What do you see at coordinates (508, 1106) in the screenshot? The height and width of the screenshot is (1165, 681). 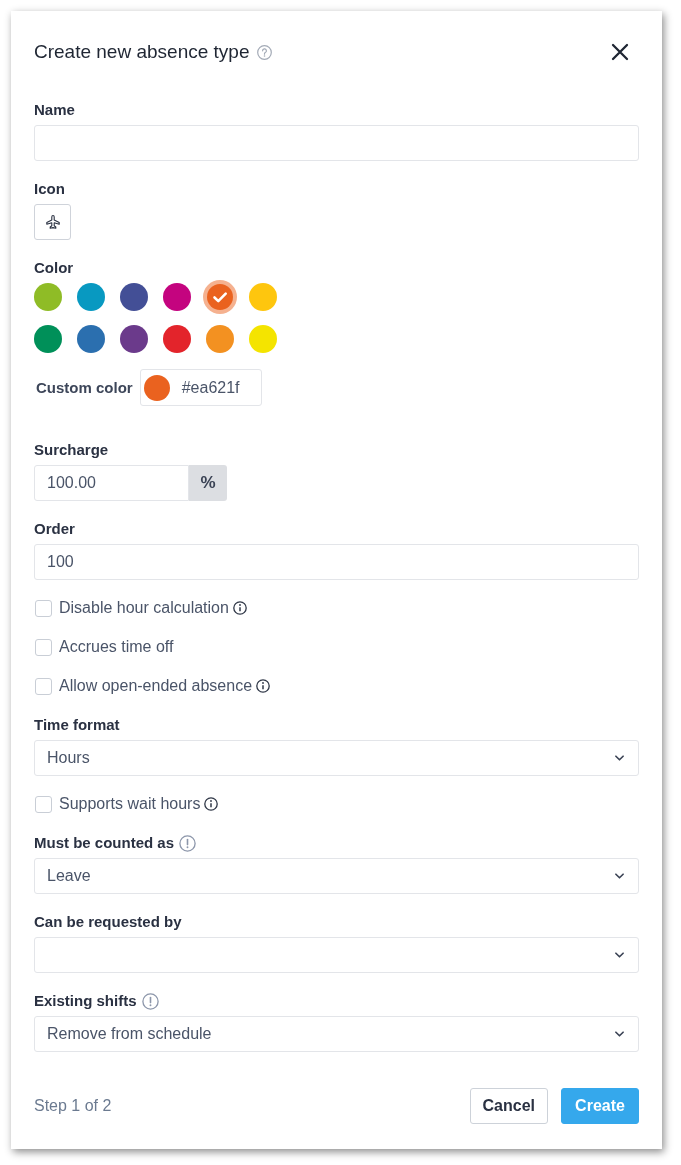 I see `cancel-button: Cancel` at bounding box center [508, 1106].